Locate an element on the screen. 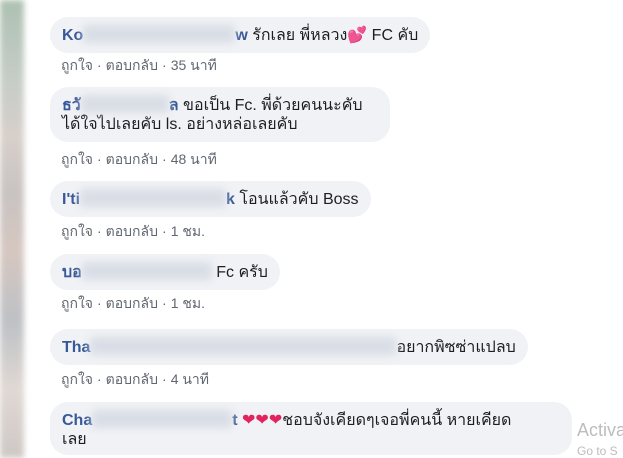 This screenshot has height=458, width=623. comment-text: โอนแล้วคับ Boss is located at coordinates (299, 199).